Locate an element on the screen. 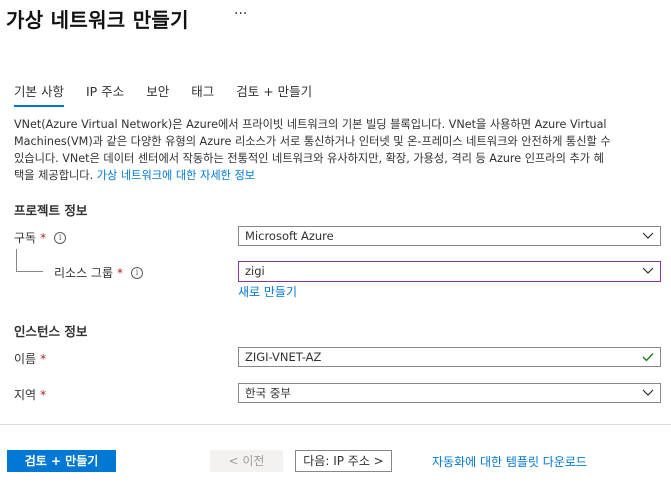 The image size is (671, 483). create-new-link: 새로 만들기 is located at coordinates (267, 291).